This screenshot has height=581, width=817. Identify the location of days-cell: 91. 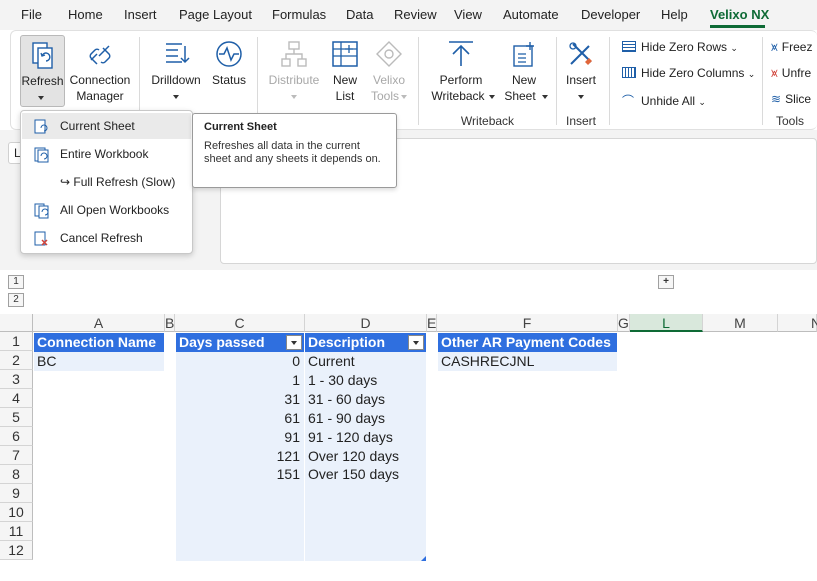
(240, 437).